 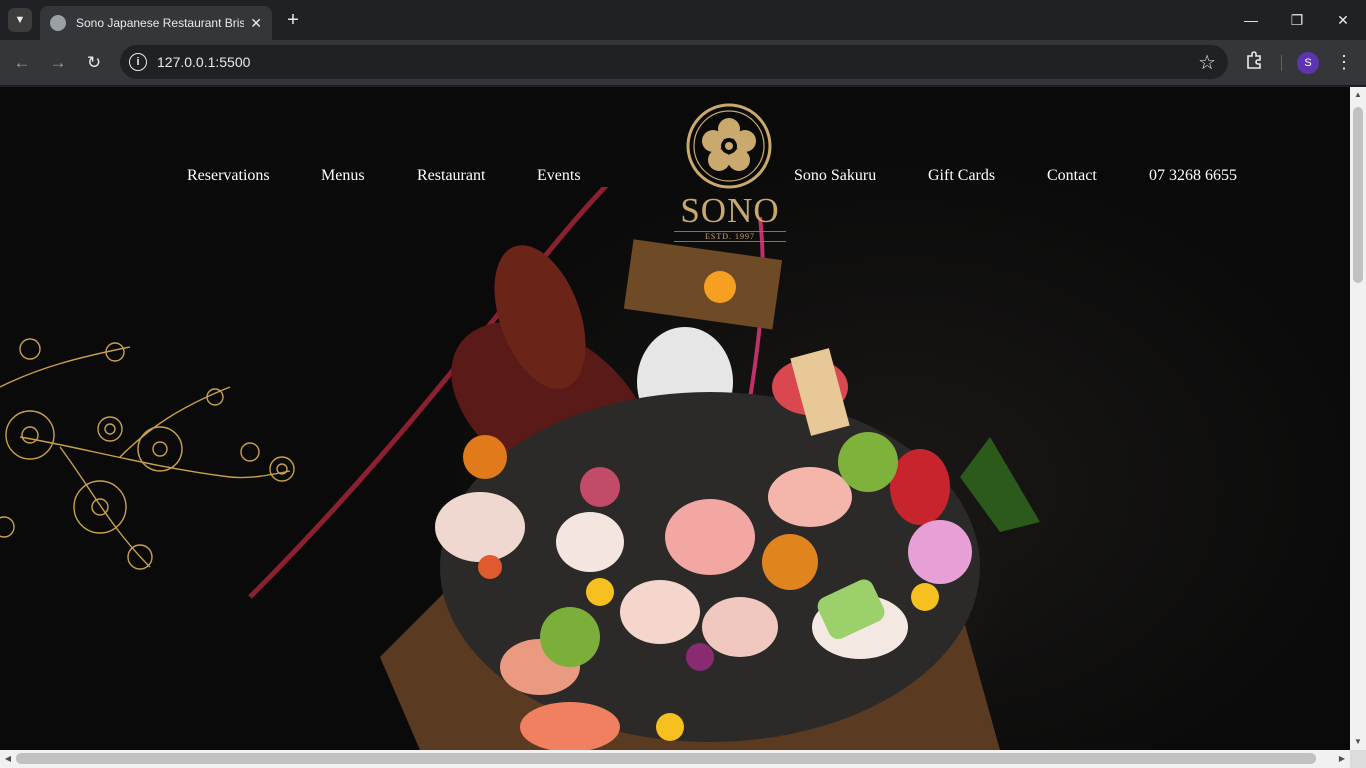 I want to click on vertical-scrollbar: ▲ ▼, so click(x=1358, y=418).